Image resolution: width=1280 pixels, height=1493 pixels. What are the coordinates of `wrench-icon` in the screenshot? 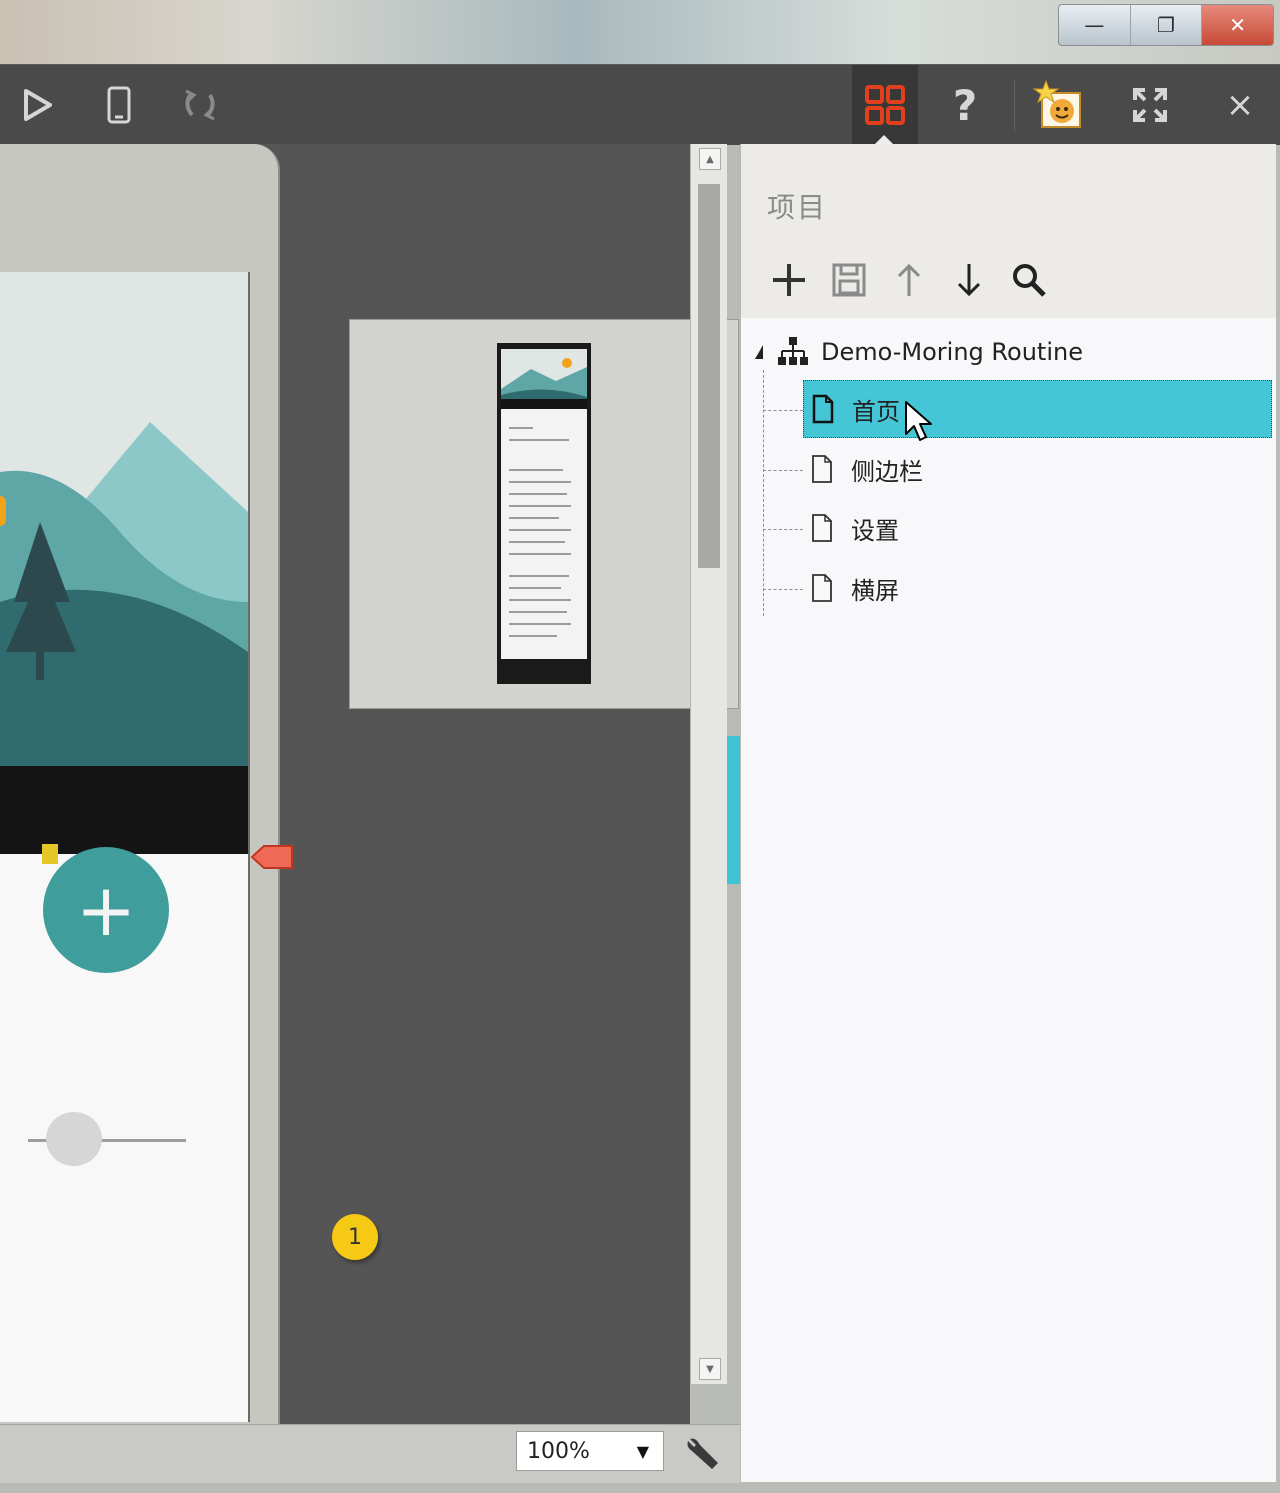 It's located at (702, 1453).